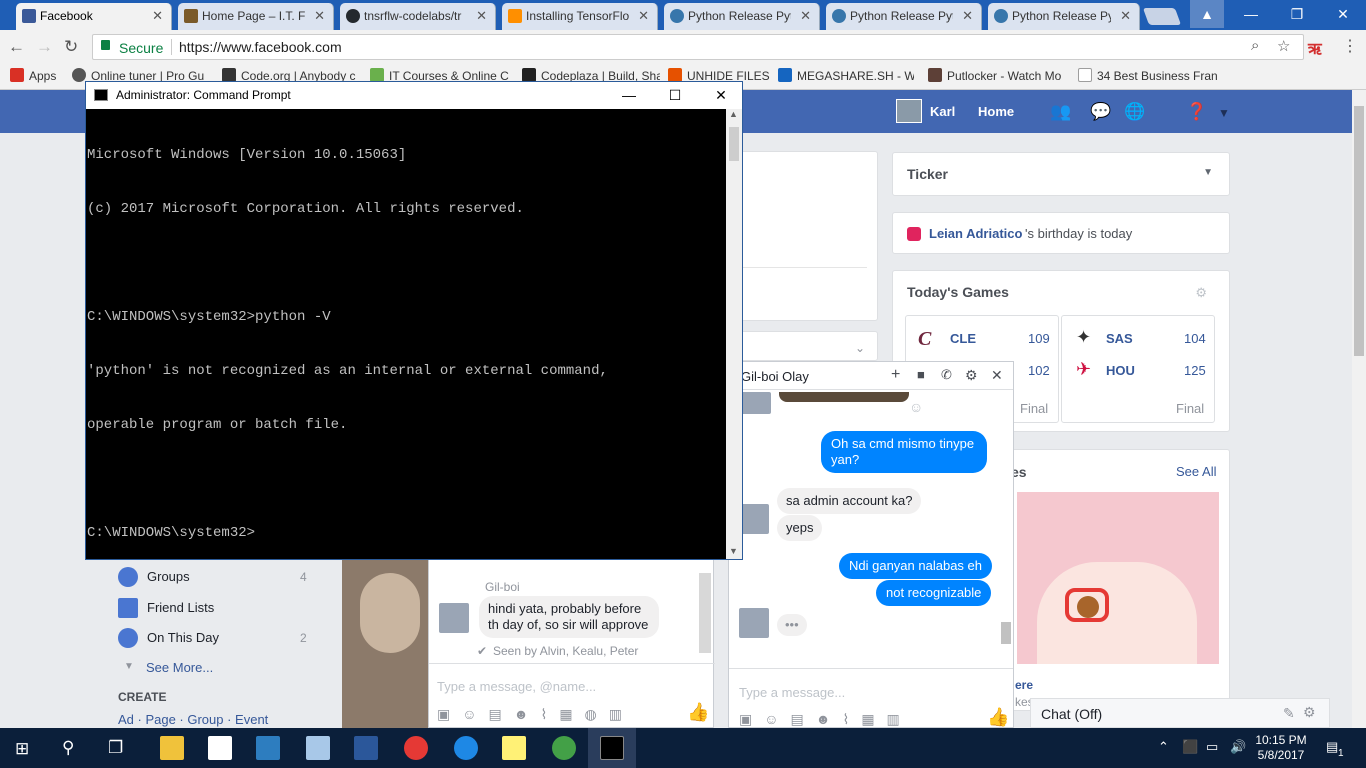  Describe the element at coordinates (946, 375) in the screenshot. I see `phone-call-icon: ✆` at that location.